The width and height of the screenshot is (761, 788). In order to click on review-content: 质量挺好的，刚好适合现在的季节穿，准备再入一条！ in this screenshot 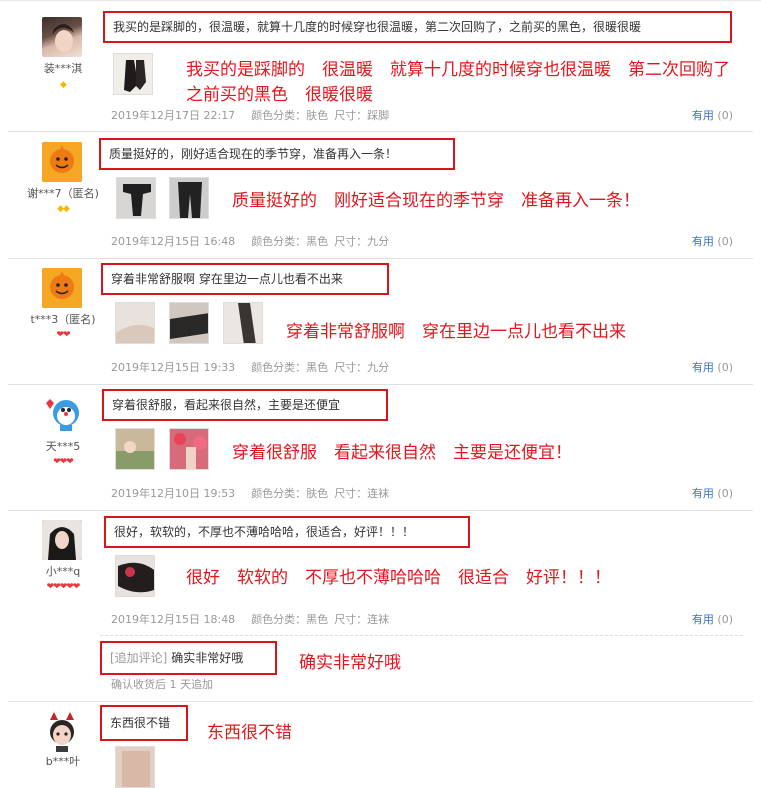, I will do `click(277, 154)`.